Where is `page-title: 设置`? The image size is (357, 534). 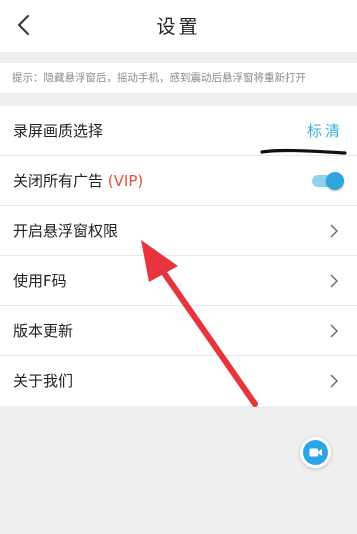 page-title: 设置 is located at coordinates (178, 27).